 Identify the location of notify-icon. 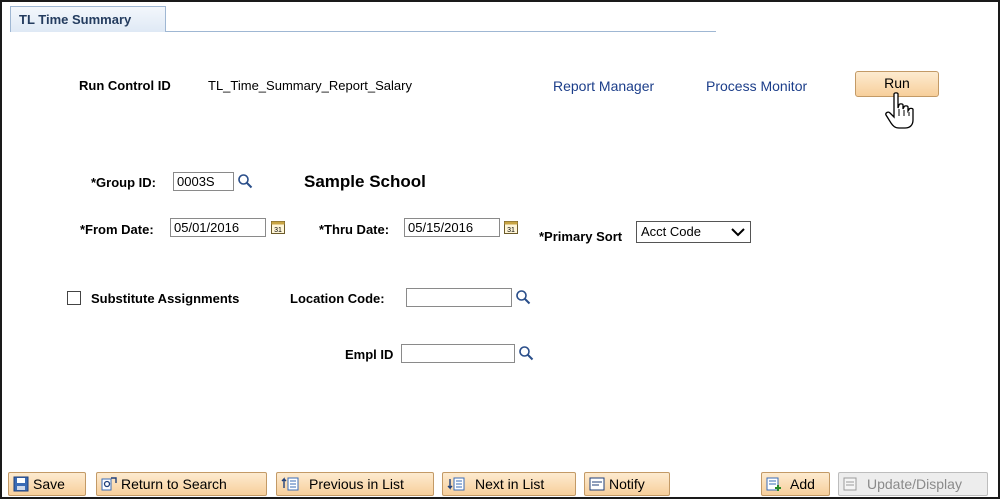
(597, 484).